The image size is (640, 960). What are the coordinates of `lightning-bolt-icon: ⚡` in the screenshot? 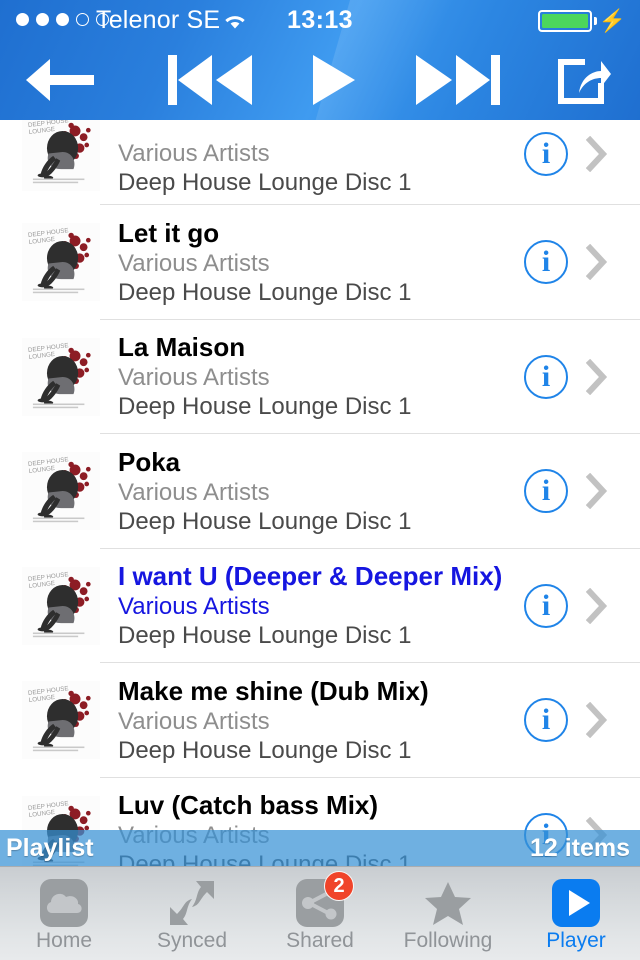 It's located at (612, 20).